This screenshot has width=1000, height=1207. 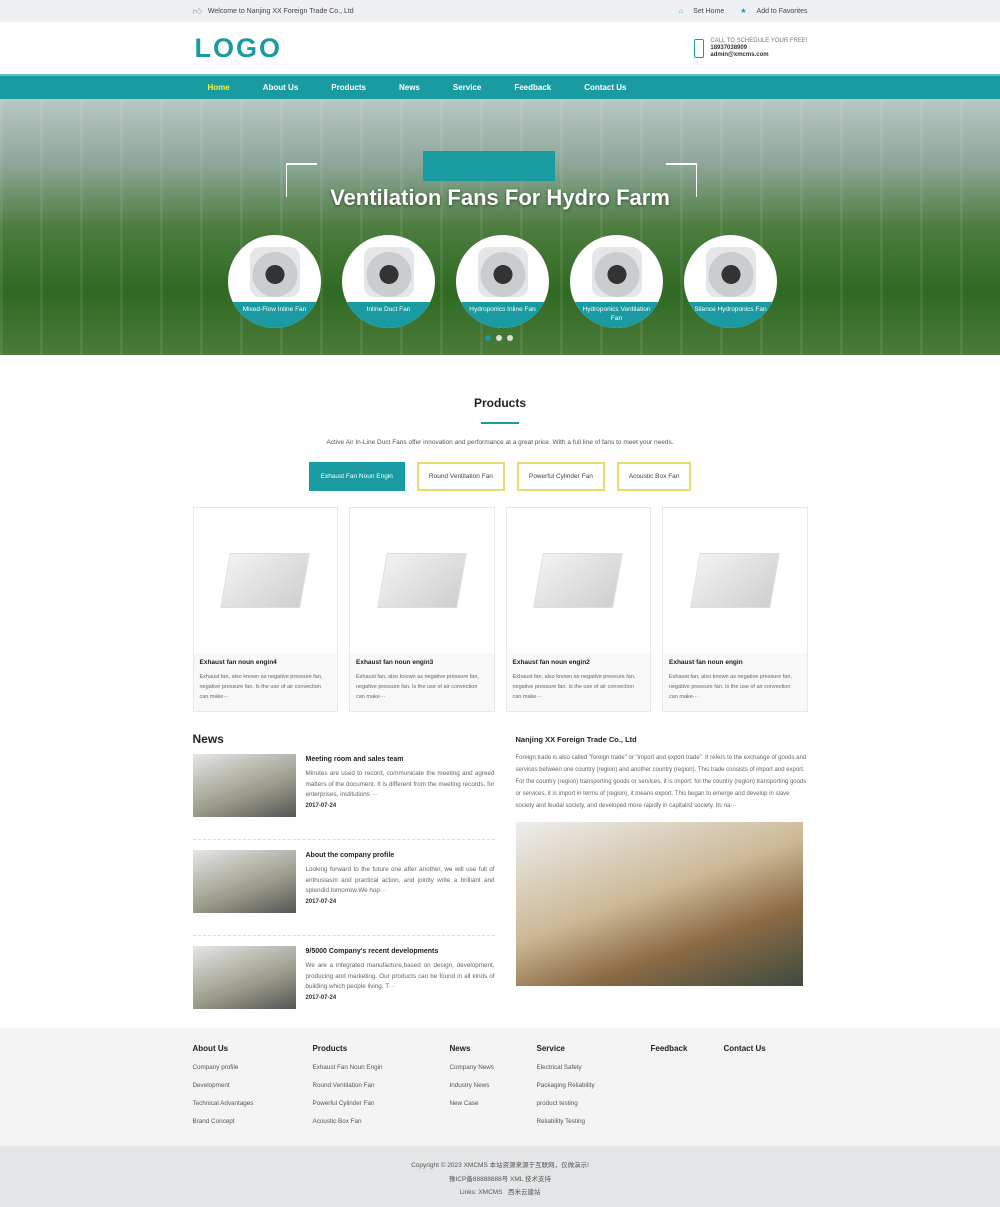 What do you see at coordinates (744, 1048) in the screenshot?
I see `footer-col-contact: Contact Us` at bounding box center [744, 1048].